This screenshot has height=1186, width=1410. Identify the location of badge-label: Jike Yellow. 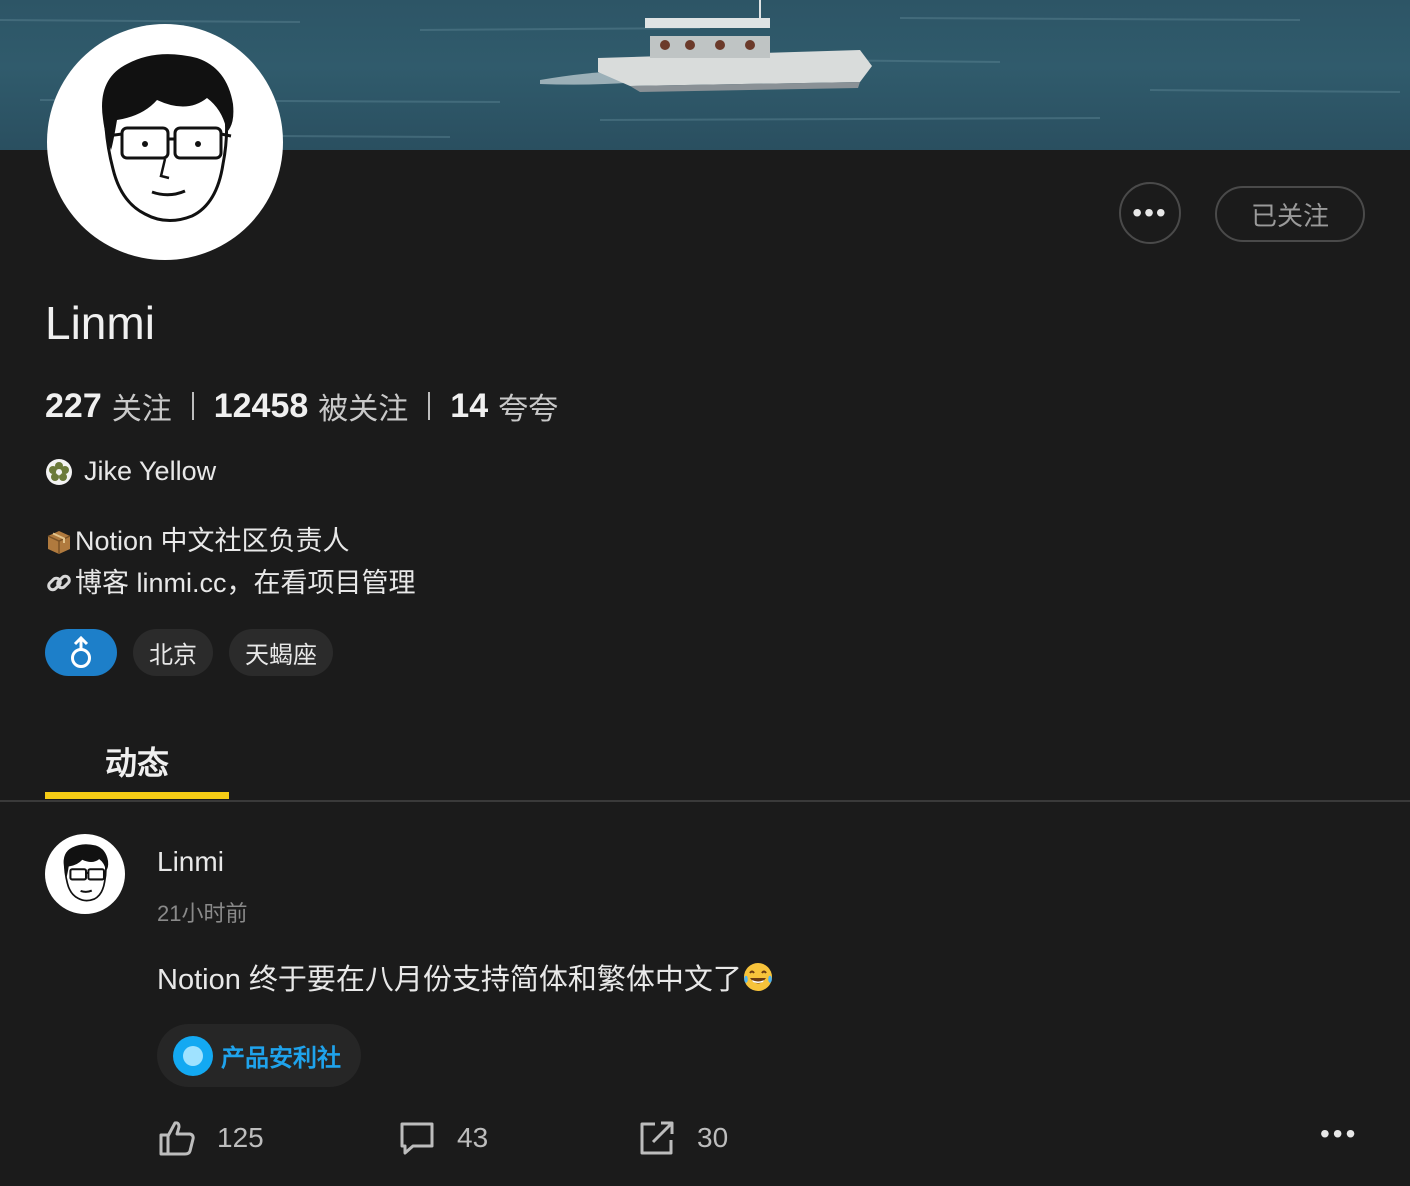
(150, 471).